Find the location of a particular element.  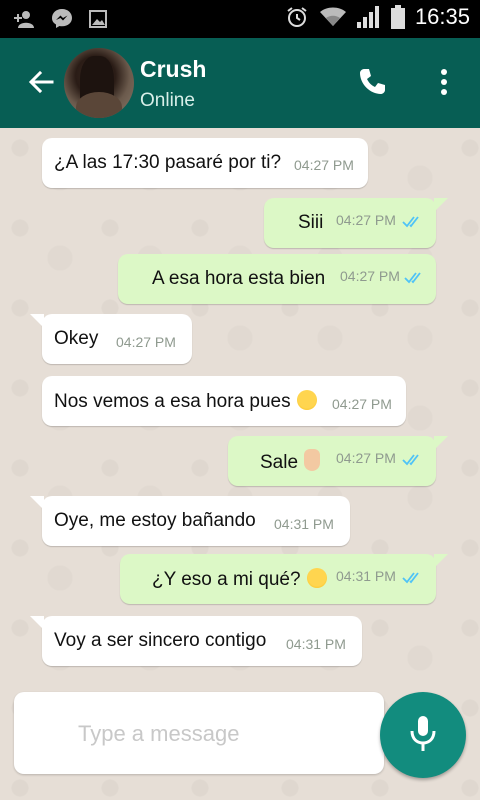

person-add-icon is located at coordinates (24, 19).